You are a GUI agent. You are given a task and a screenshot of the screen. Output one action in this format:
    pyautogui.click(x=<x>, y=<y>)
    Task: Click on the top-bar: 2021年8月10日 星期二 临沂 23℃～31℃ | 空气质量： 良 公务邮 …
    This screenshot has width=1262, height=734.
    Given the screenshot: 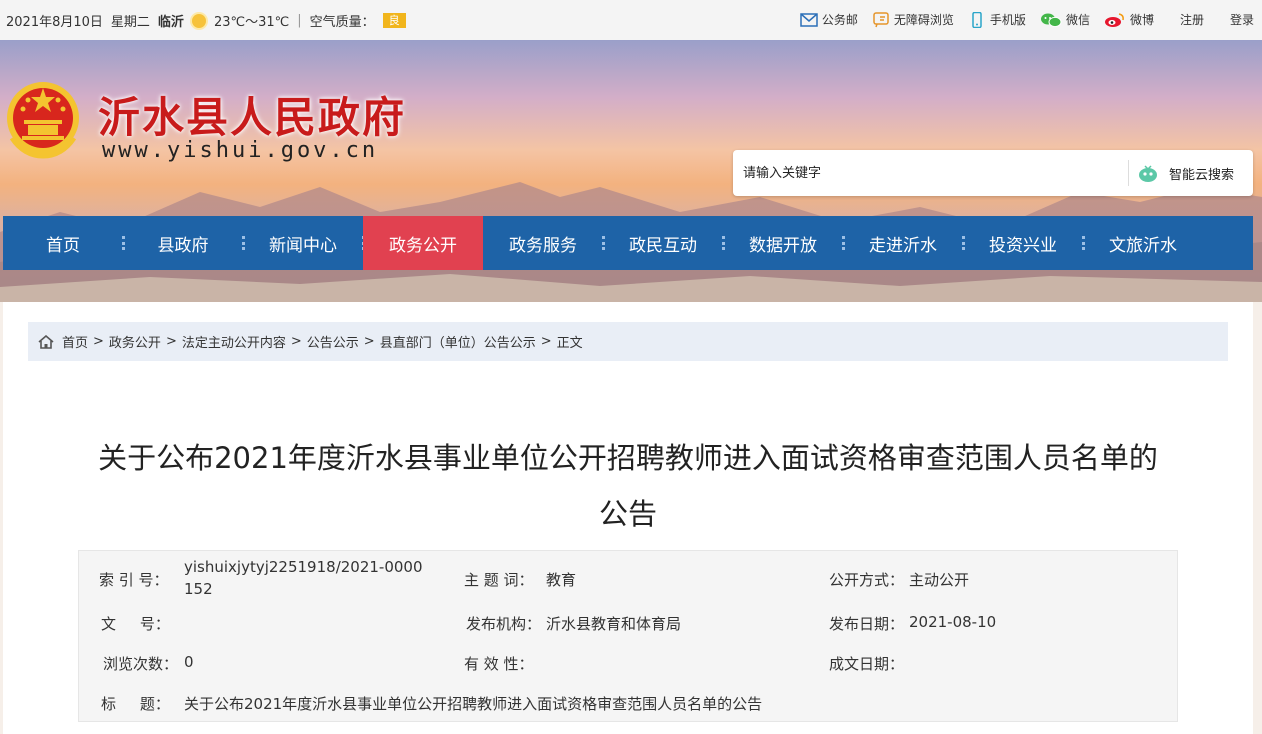 What is the action you would take?
    pyautogui.click(x=631, y=20)
    